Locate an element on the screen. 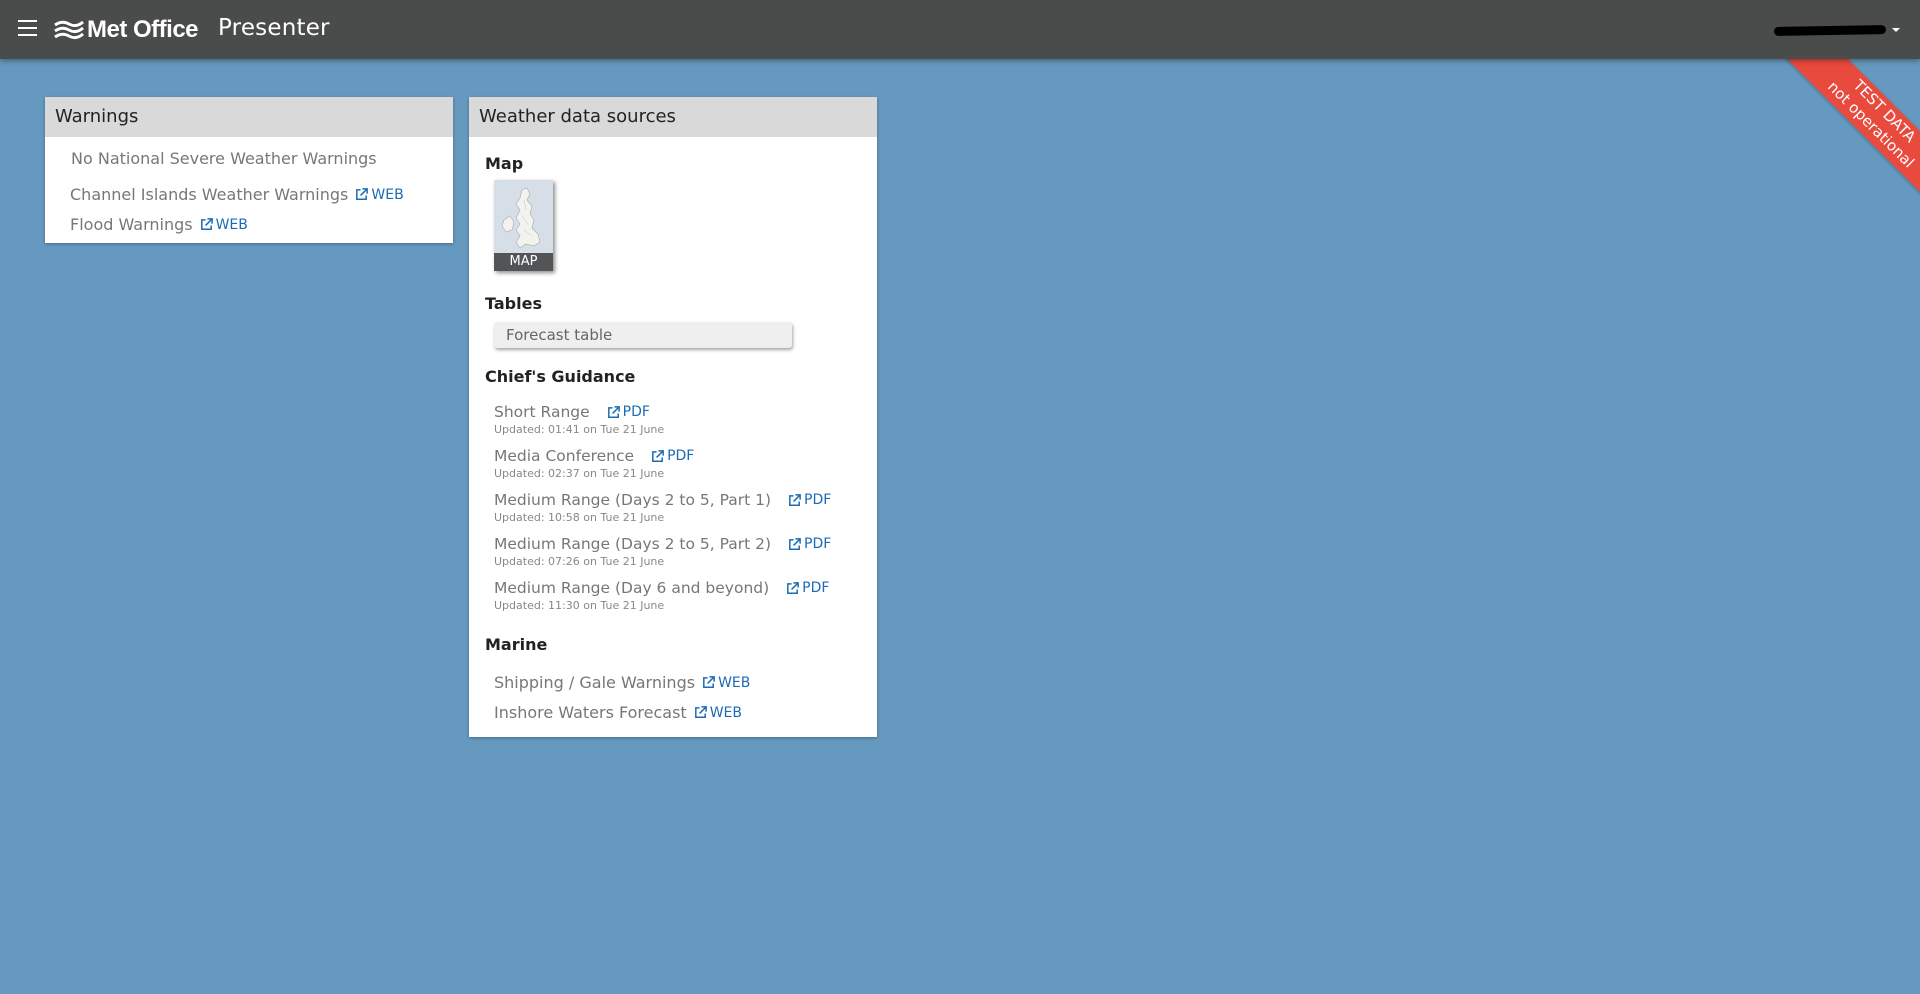  guidance-updated-time: Updated: 11:30 on Tue 21 June is located at coordinates (579, 605).